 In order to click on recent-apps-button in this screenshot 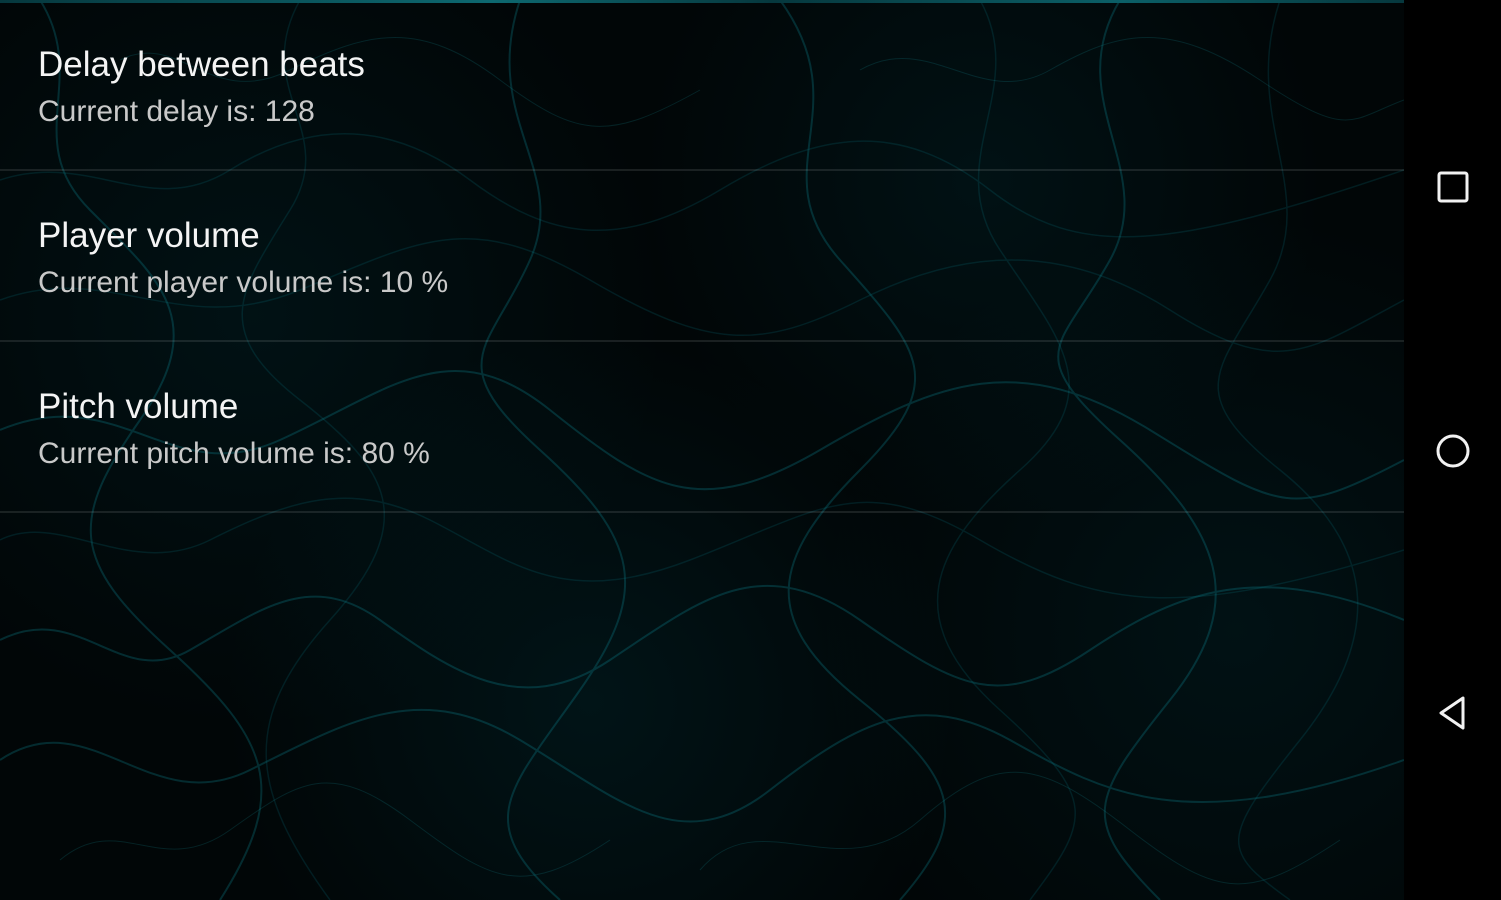, I will do `click(1453, 187)`.